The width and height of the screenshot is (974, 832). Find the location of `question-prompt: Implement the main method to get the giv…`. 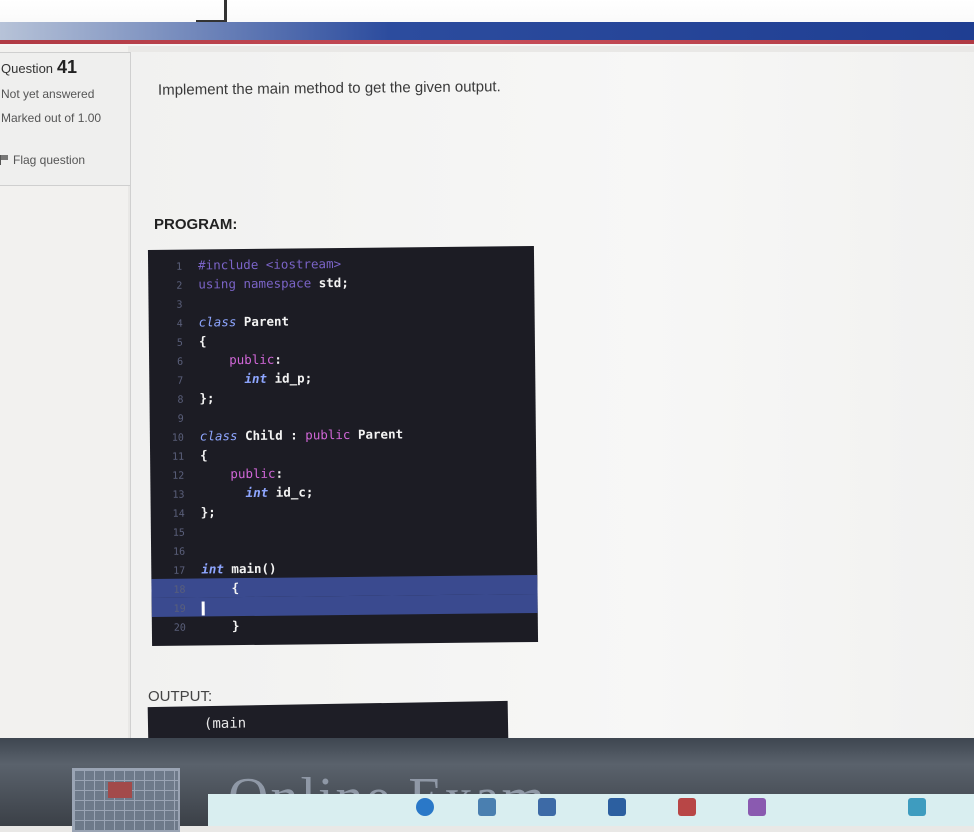

question-prompt: Implement the main method to get the giv… is located at coordinates (329, 88).